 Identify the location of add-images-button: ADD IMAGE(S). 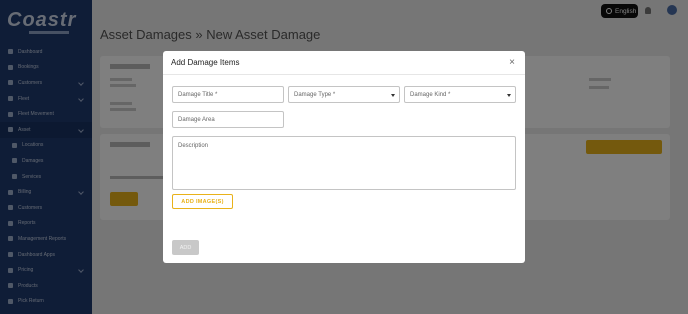
(202, 201).